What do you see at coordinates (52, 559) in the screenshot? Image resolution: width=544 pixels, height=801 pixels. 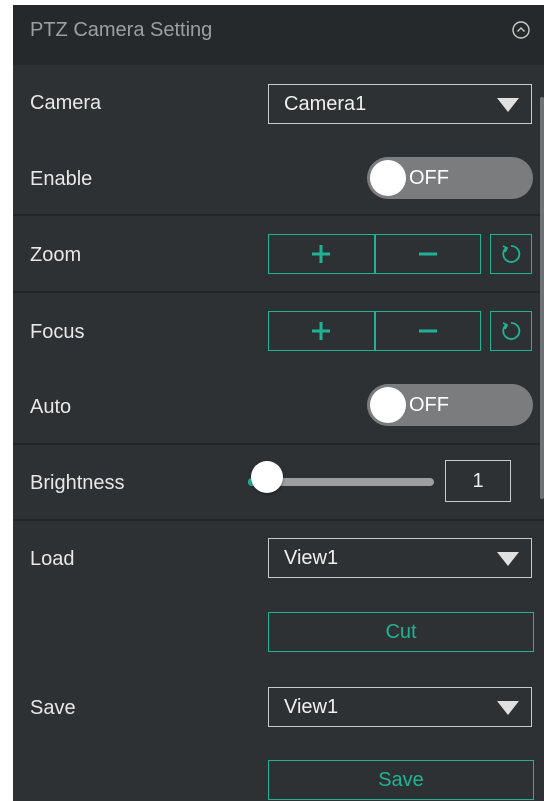 I see `load-label: Load` at bounding box center [52, 559].